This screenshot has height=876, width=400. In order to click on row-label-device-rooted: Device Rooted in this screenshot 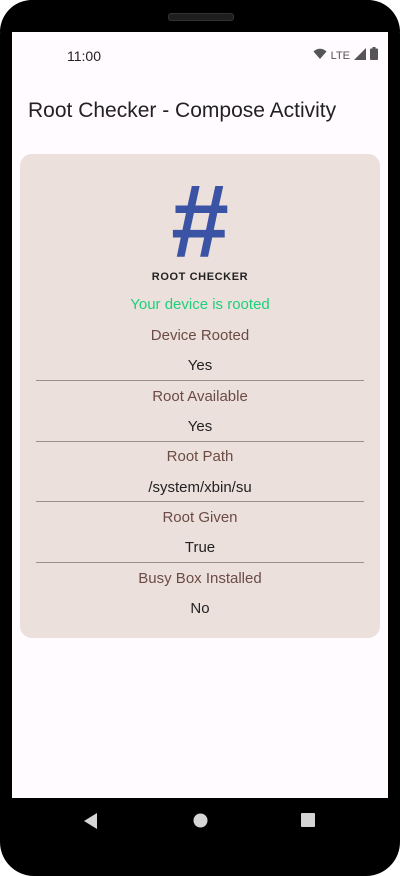, I will do `click(200, 335)`.